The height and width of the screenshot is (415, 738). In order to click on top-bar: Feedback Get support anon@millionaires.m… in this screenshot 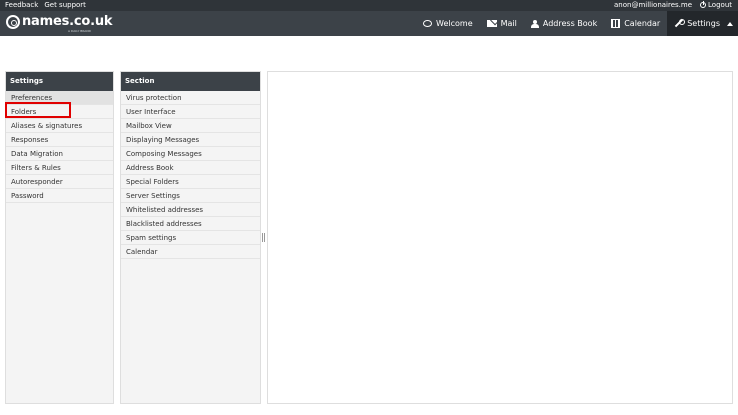, I will do `click(369, 5)`.